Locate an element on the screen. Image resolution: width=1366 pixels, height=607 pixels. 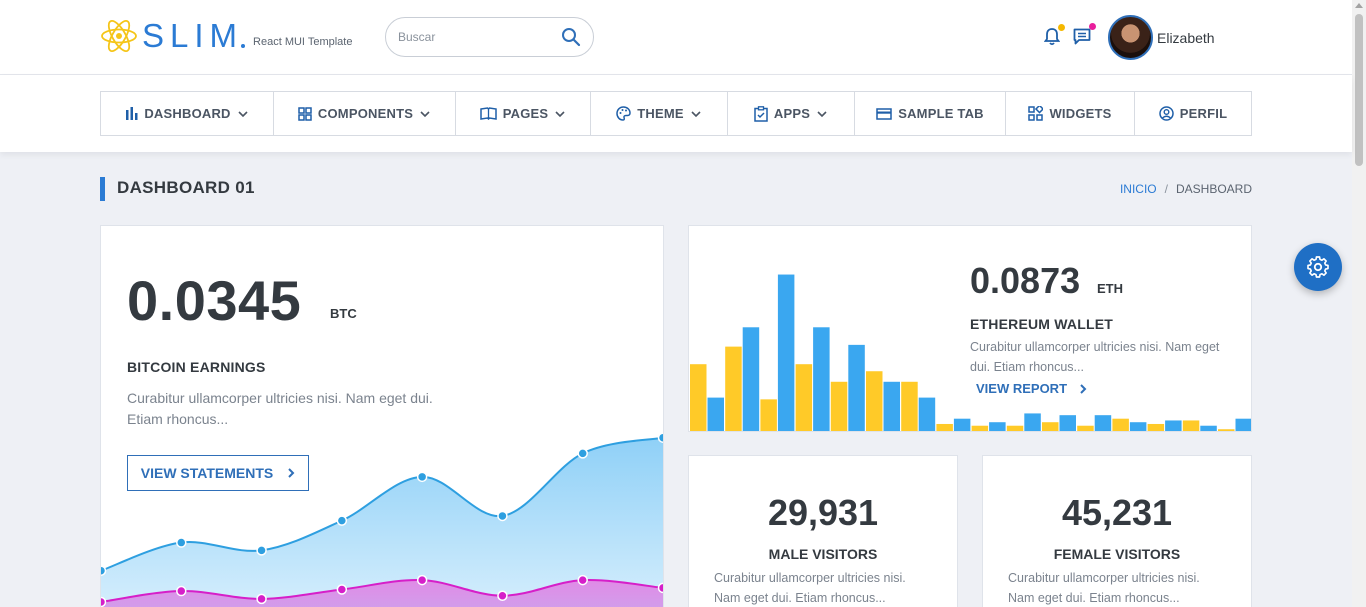
nav-item-components: COMPONENTS is located at coordinates (365, 113).